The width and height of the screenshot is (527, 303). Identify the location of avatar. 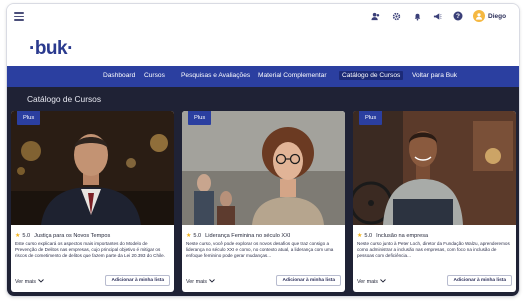
(479, 16).